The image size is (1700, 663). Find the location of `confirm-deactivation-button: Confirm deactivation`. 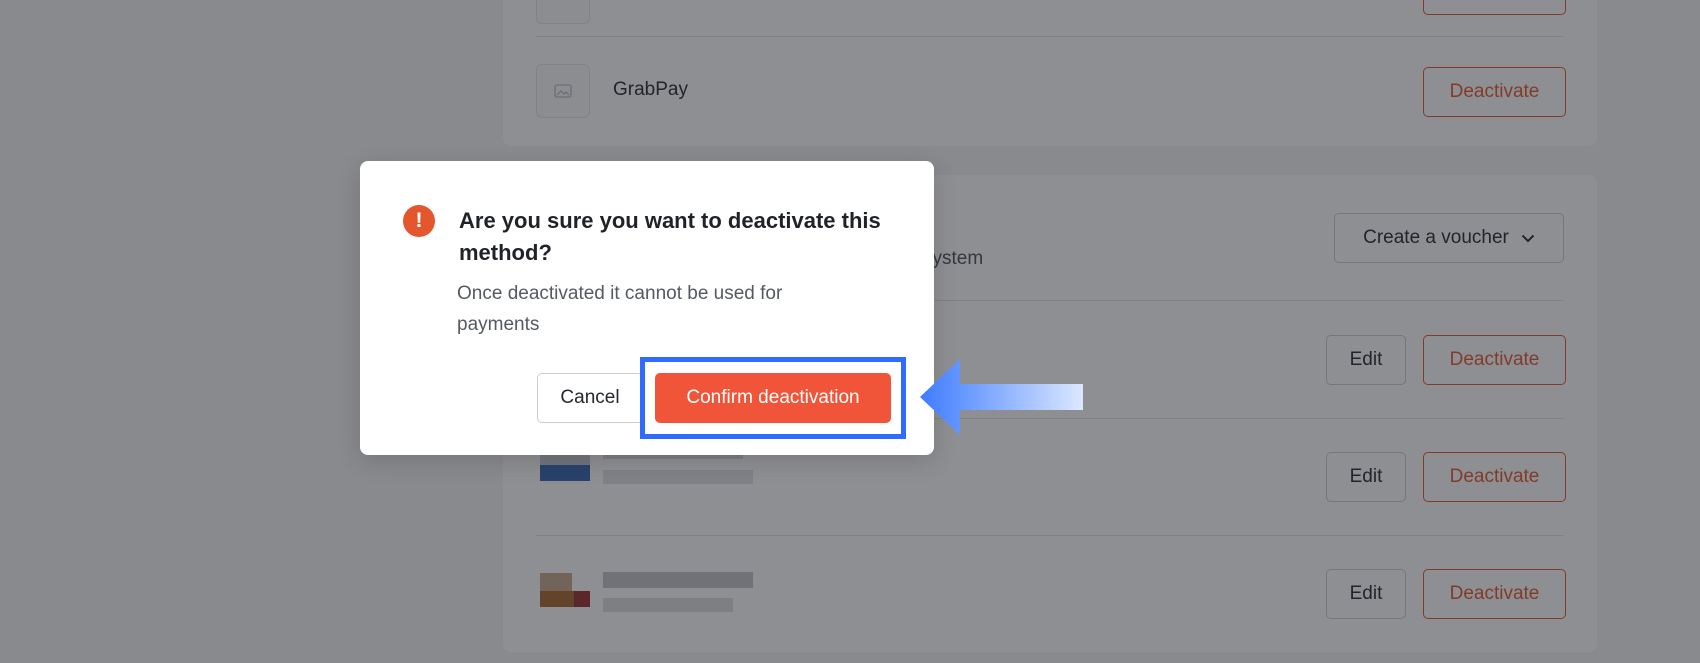

confirm-deactivation-button: Confirm deactivation is located at coordinates (773, 398).